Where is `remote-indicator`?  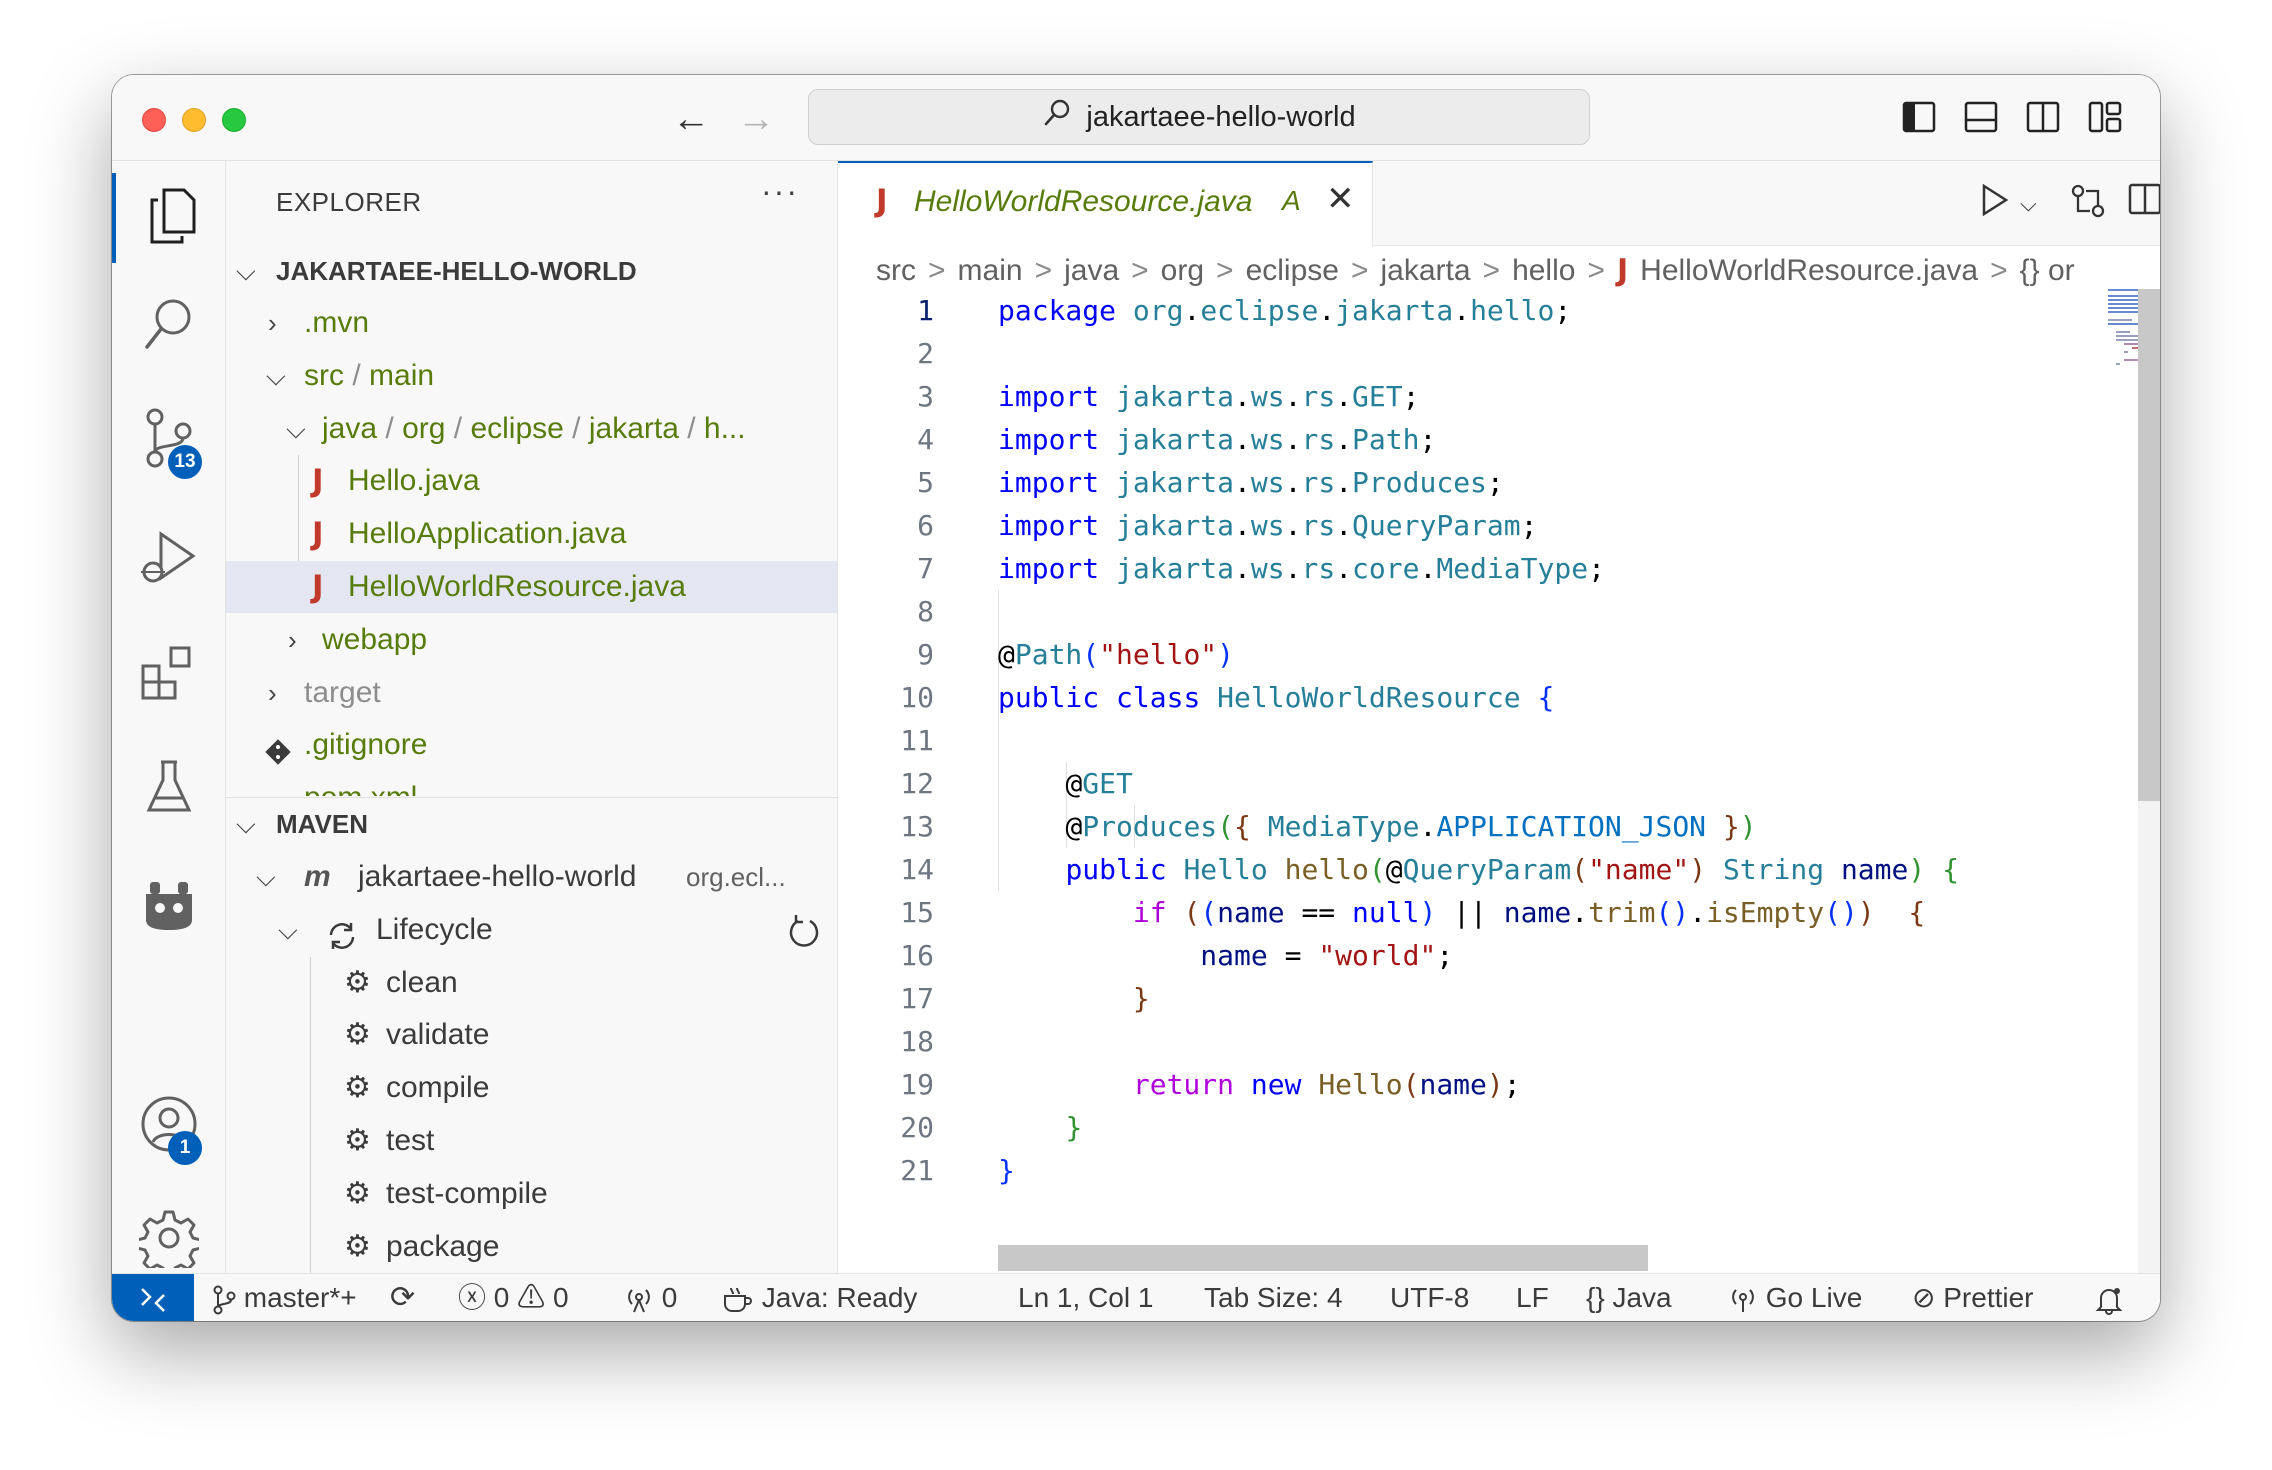 remote-indicator is located at coordinates (153, 1297).